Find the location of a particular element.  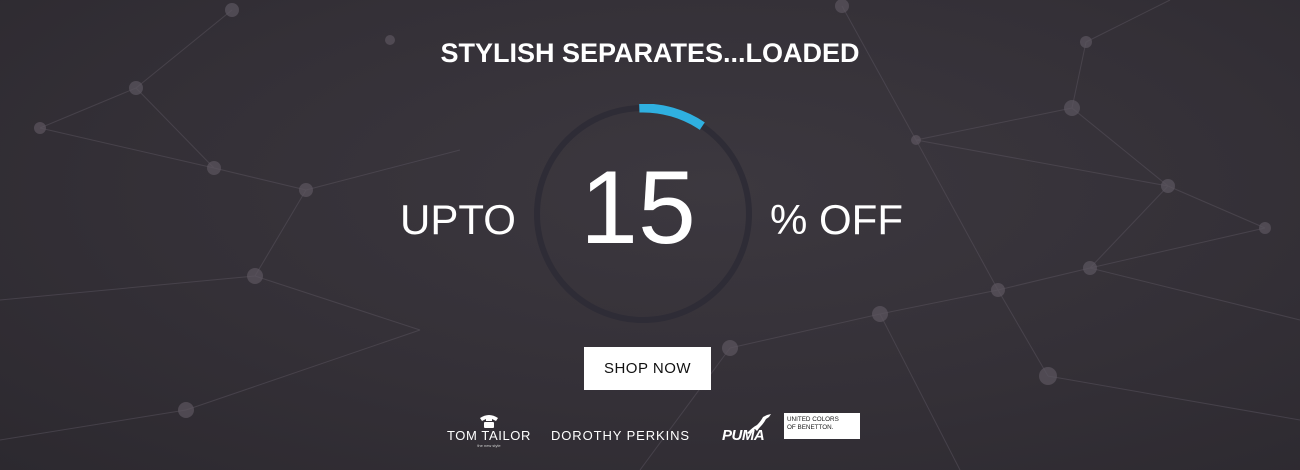

discount-value: 15 is located at coordinates (638, 208).